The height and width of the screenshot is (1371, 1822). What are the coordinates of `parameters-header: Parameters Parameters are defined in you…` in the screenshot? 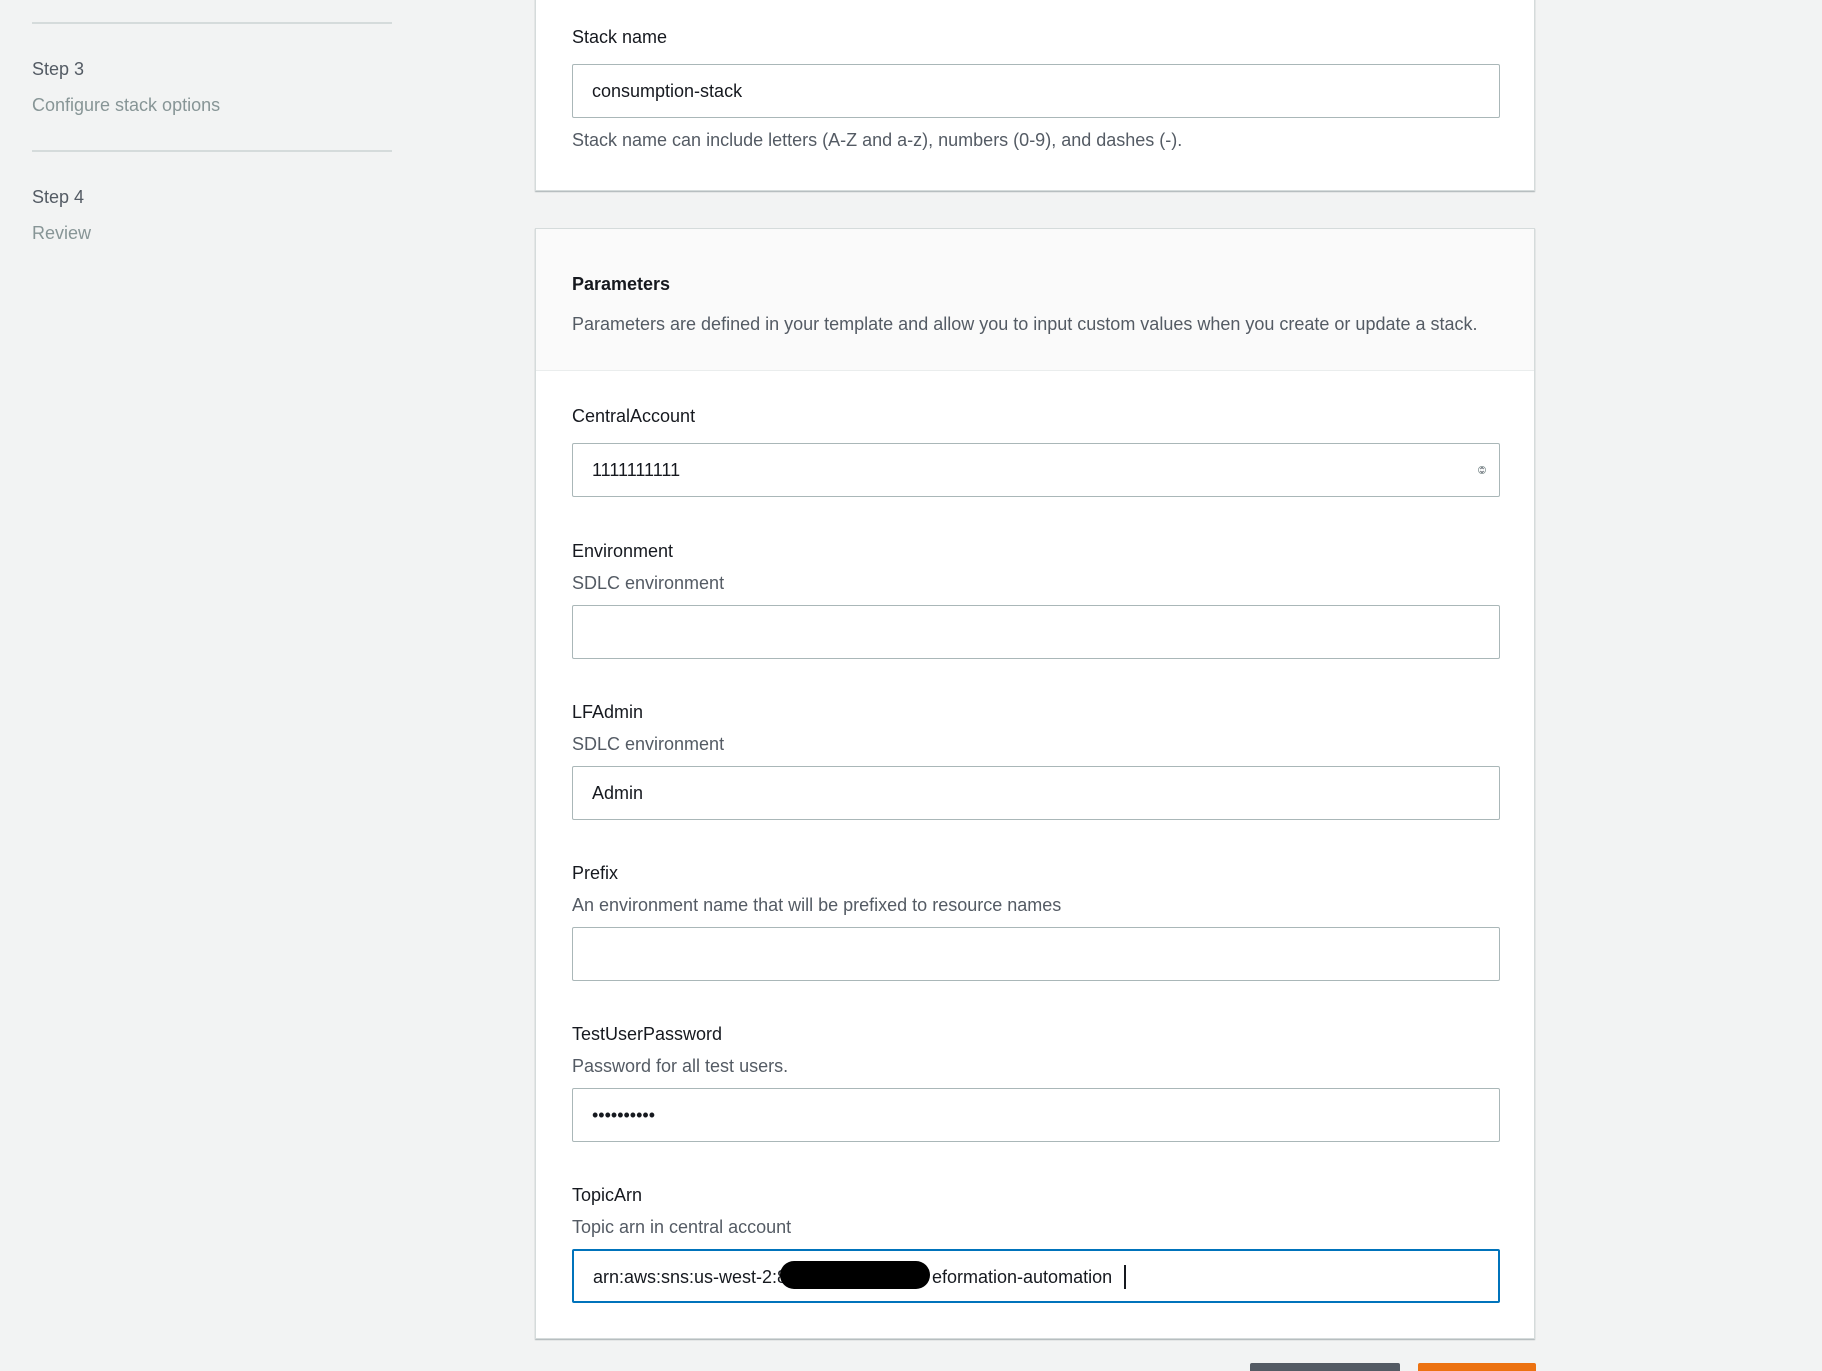 It's located at (1035, 300).